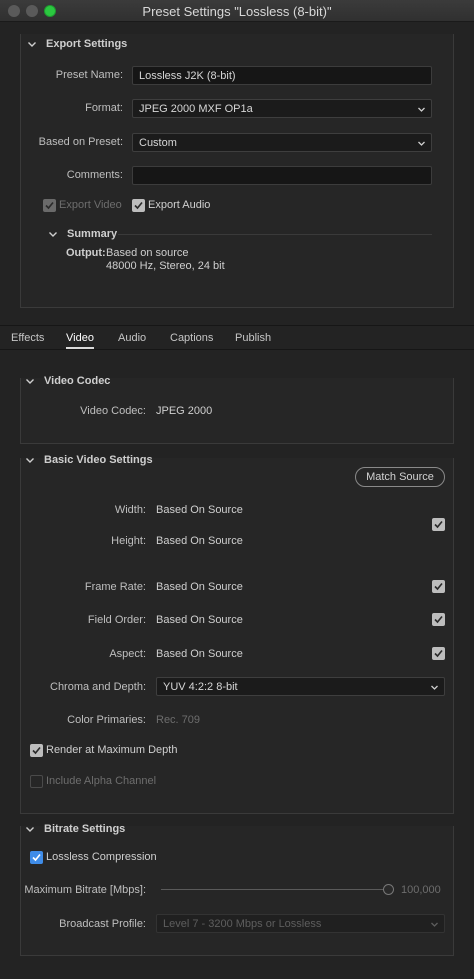 The image size is (474, 979). I want to click on include-alpha-label: Include Alpha Channel, so click(101, 781).